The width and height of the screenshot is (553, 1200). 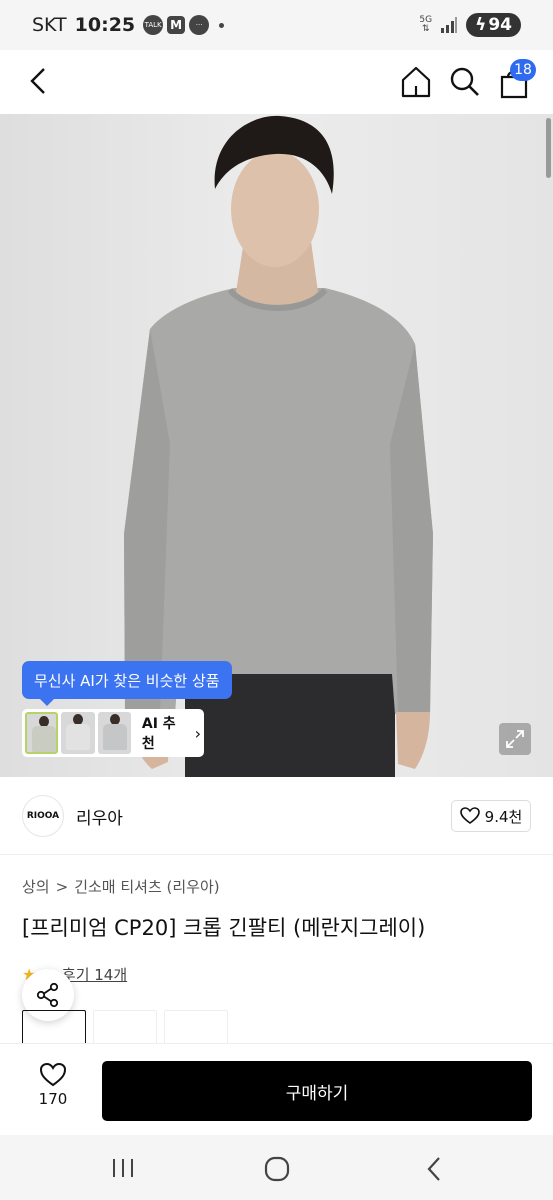 What do you see at coordinates (317, 1091) in the screenshot?
I see `buy-button: 구매하기` at bounding box center [317, 1091].